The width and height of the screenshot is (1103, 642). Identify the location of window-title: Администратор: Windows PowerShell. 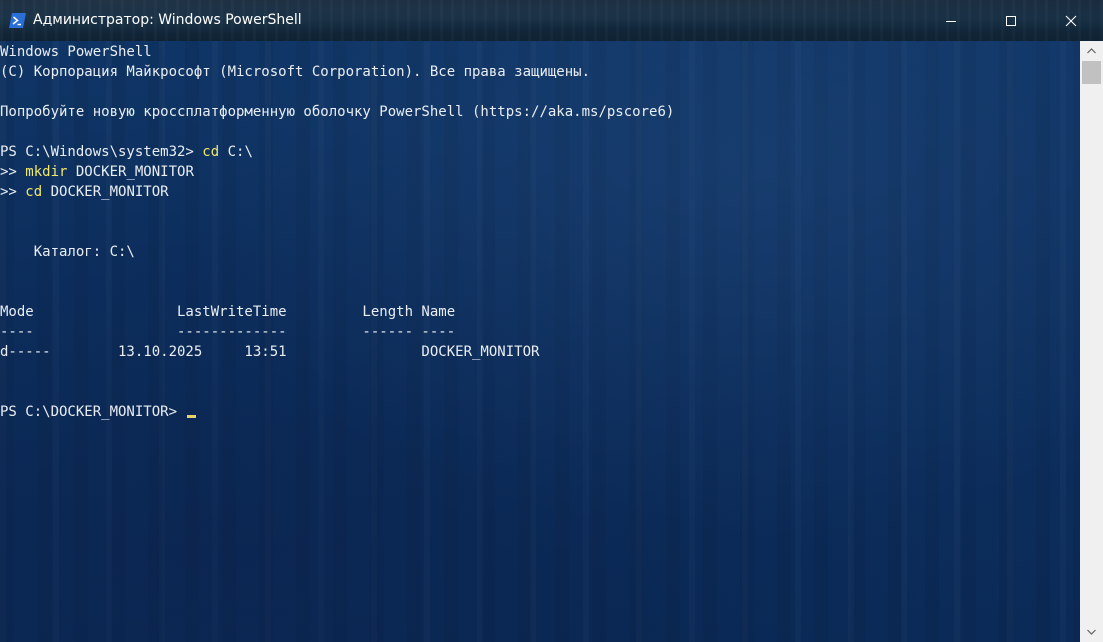
(167, 20).